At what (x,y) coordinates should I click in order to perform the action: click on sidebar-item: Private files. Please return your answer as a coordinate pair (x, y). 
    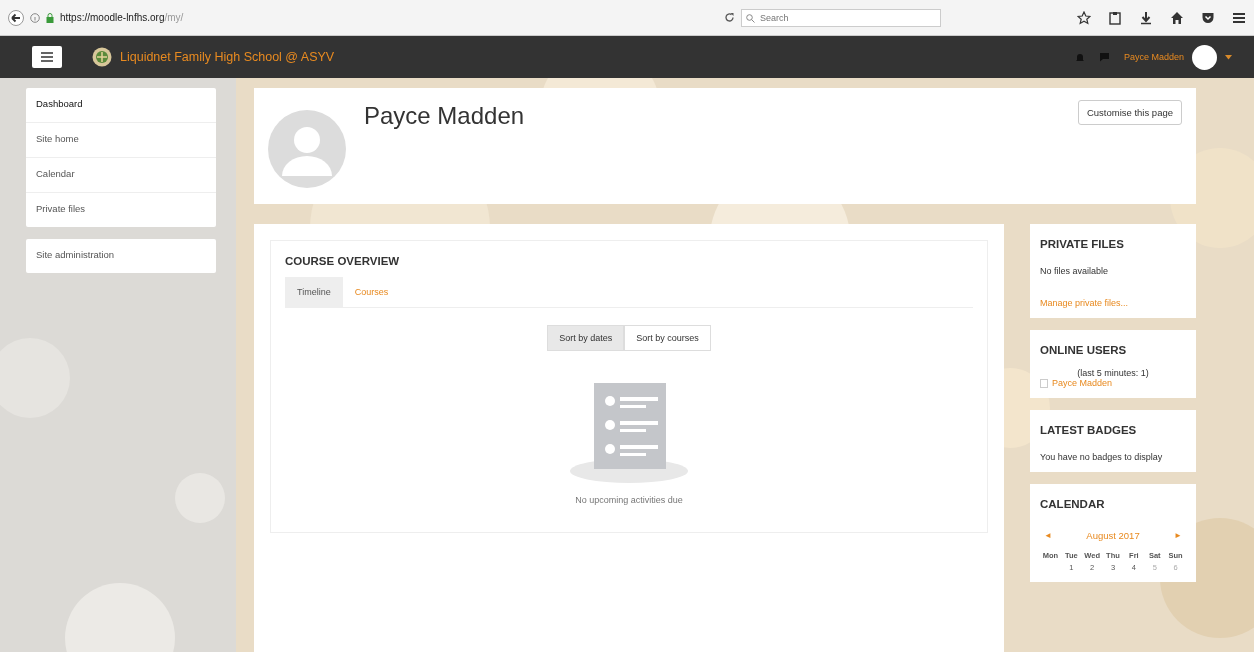
    Looking at the image, I should click on (121, 209).